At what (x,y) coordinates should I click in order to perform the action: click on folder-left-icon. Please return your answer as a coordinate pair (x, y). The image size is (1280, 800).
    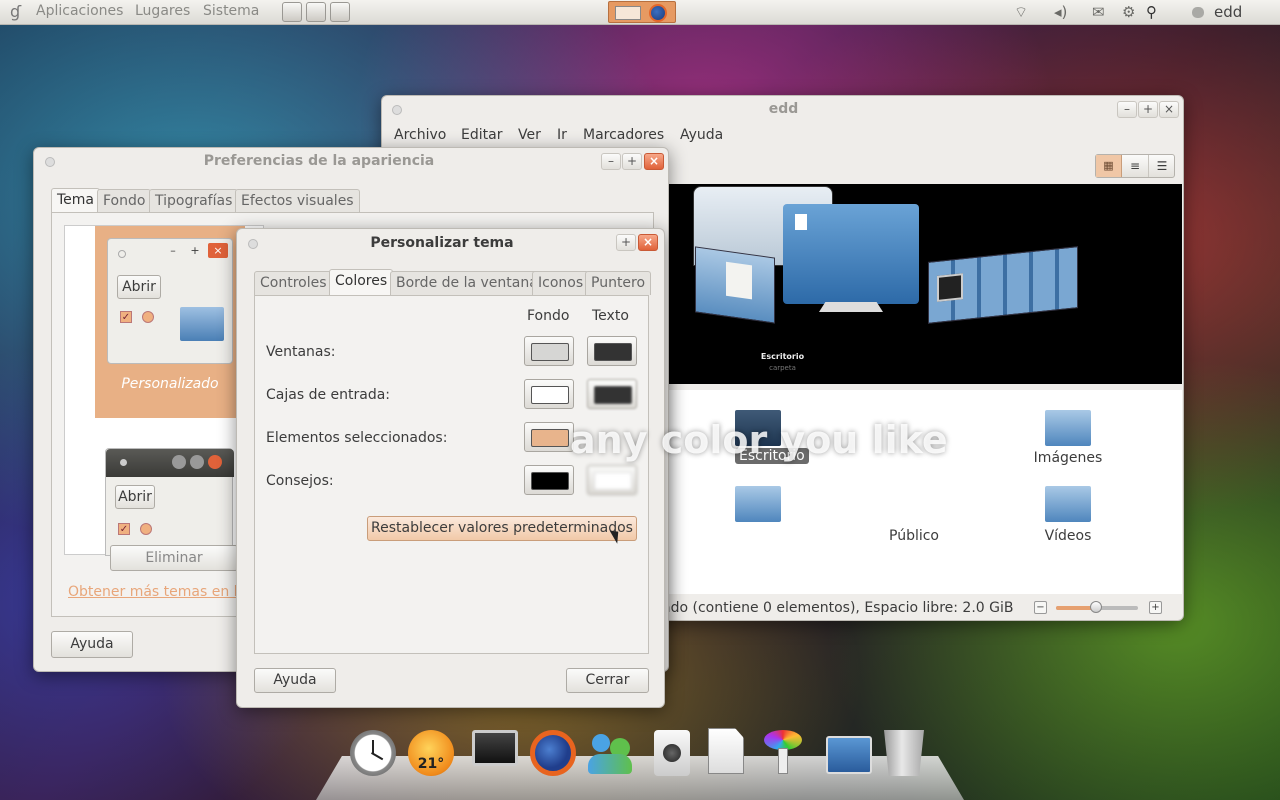
    Looking at the image, I should click on (735, 285).